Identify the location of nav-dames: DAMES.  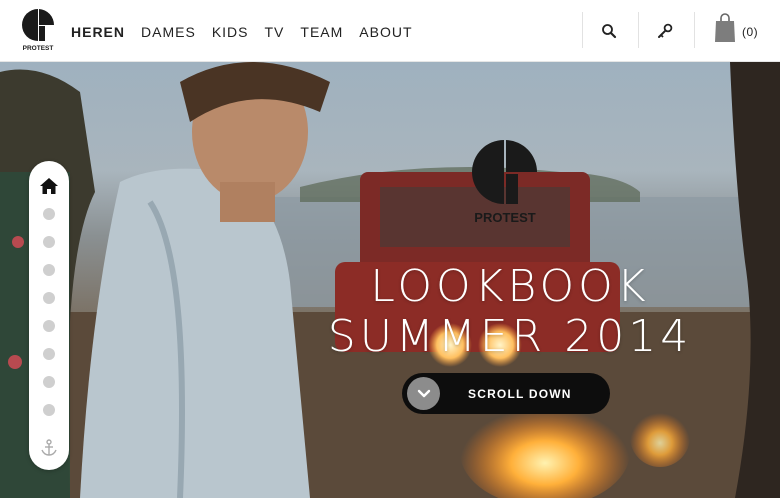
(168, 32).